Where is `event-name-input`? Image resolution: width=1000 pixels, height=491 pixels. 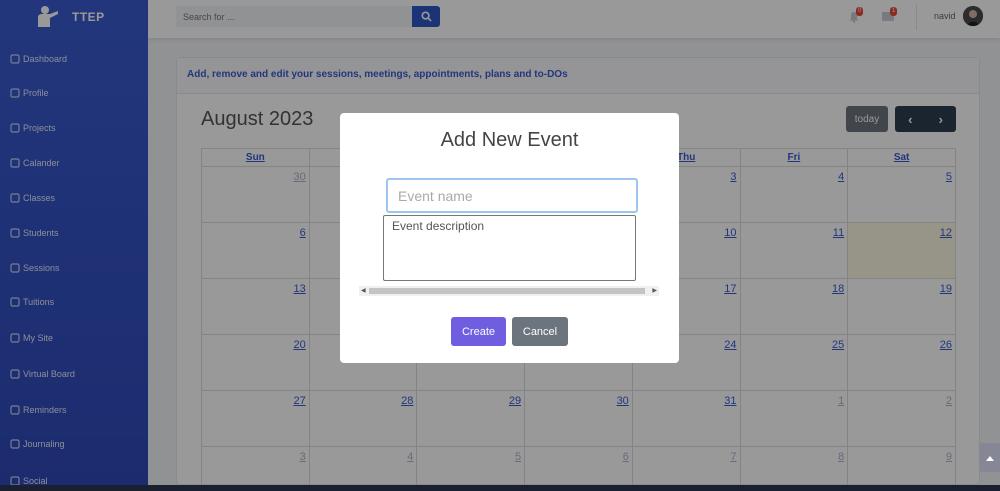 event-name-input is located at coordinates (512, 195).